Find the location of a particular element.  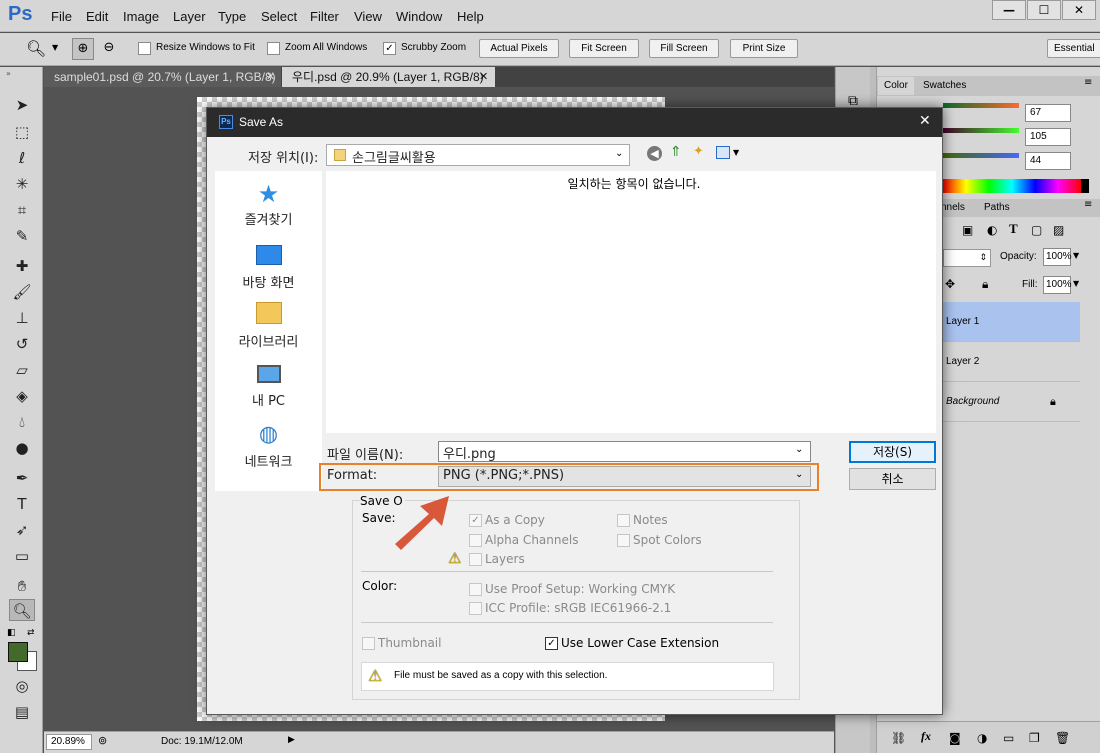

workspace-button: Essential is located at coordinates (1073, 48).